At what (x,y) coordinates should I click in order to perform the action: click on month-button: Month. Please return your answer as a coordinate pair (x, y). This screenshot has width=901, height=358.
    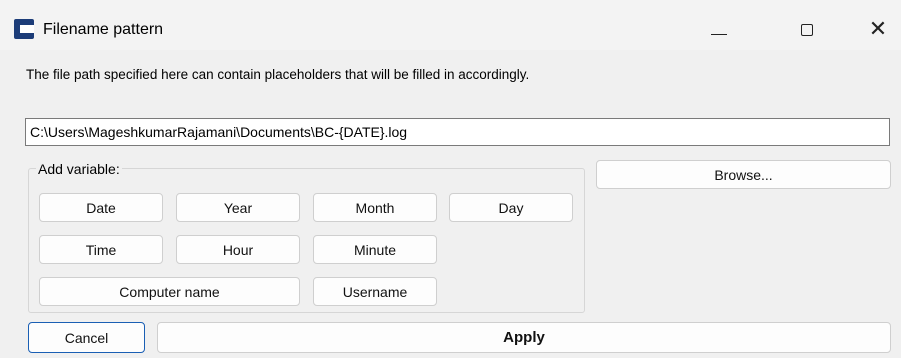
    Looking at the image, I should click on (375, 207).